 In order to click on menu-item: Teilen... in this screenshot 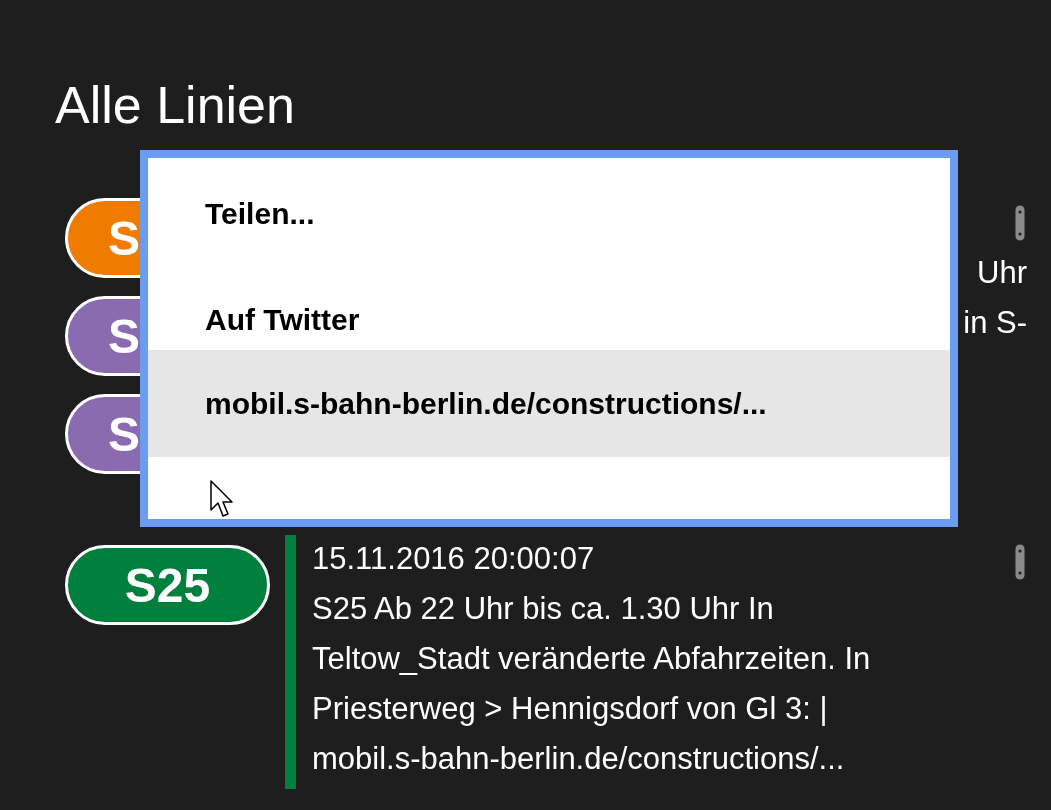, I will do `click(549, 214)`.